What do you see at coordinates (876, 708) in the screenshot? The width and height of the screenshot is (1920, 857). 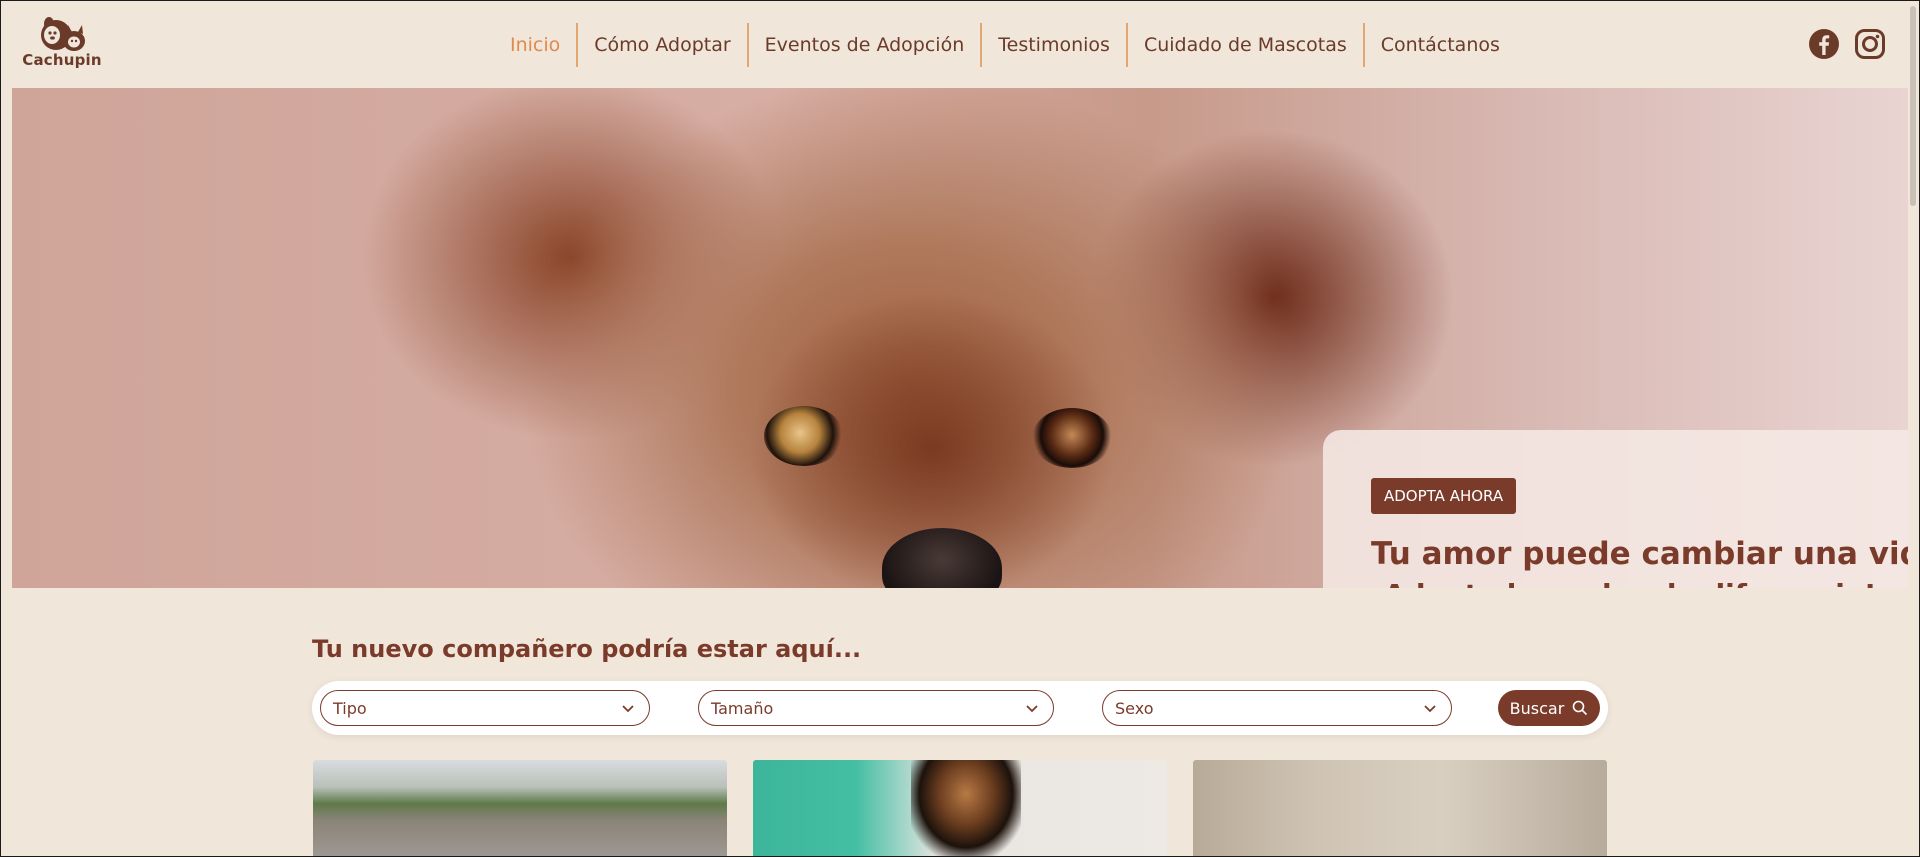 I see `tamano-select: Tamaño` at bounding box center [876, 708].